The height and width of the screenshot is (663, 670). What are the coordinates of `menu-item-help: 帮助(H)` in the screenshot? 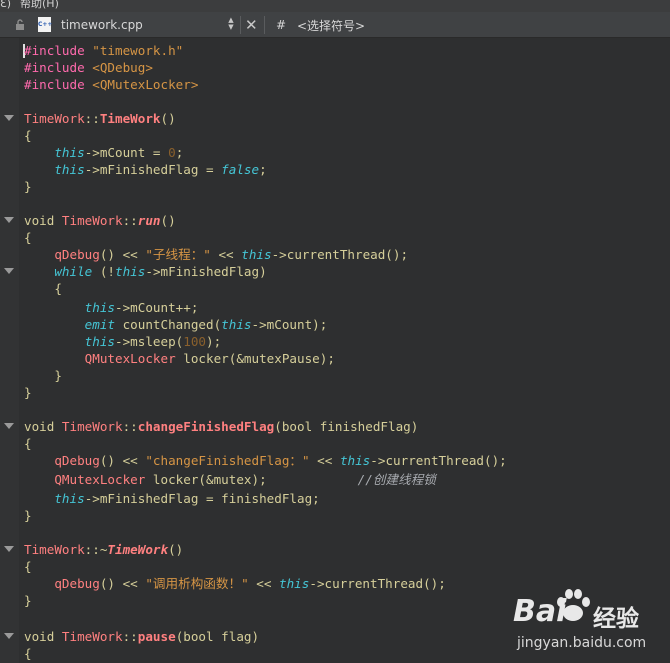 It's located at (39, 4).